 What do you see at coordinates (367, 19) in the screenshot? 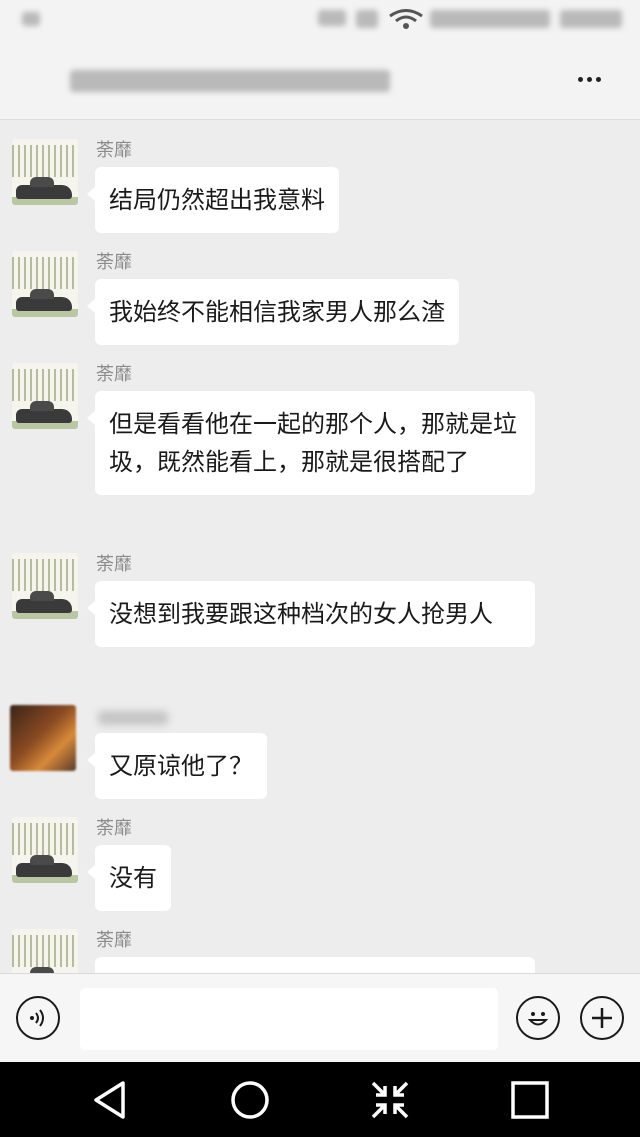
I see `signal-icon` at bounding box center [367, 19].